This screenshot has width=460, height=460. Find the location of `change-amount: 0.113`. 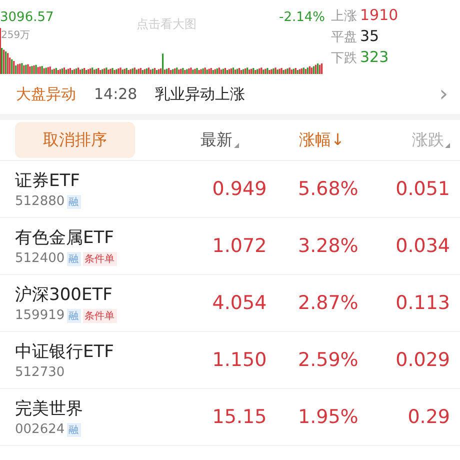

change-amount: 0.113 is located at coordinates (422, 303).